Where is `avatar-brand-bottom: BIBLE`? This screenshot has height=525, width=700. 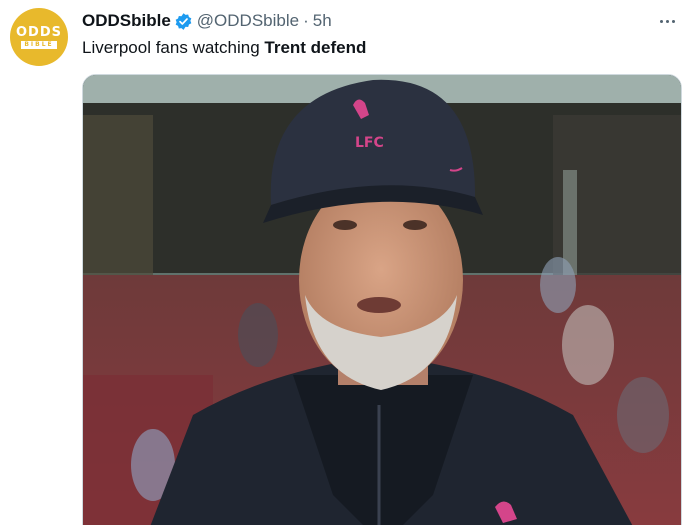 avatar-brand-bottom: BIBLE is located at coordinates (39, 44).